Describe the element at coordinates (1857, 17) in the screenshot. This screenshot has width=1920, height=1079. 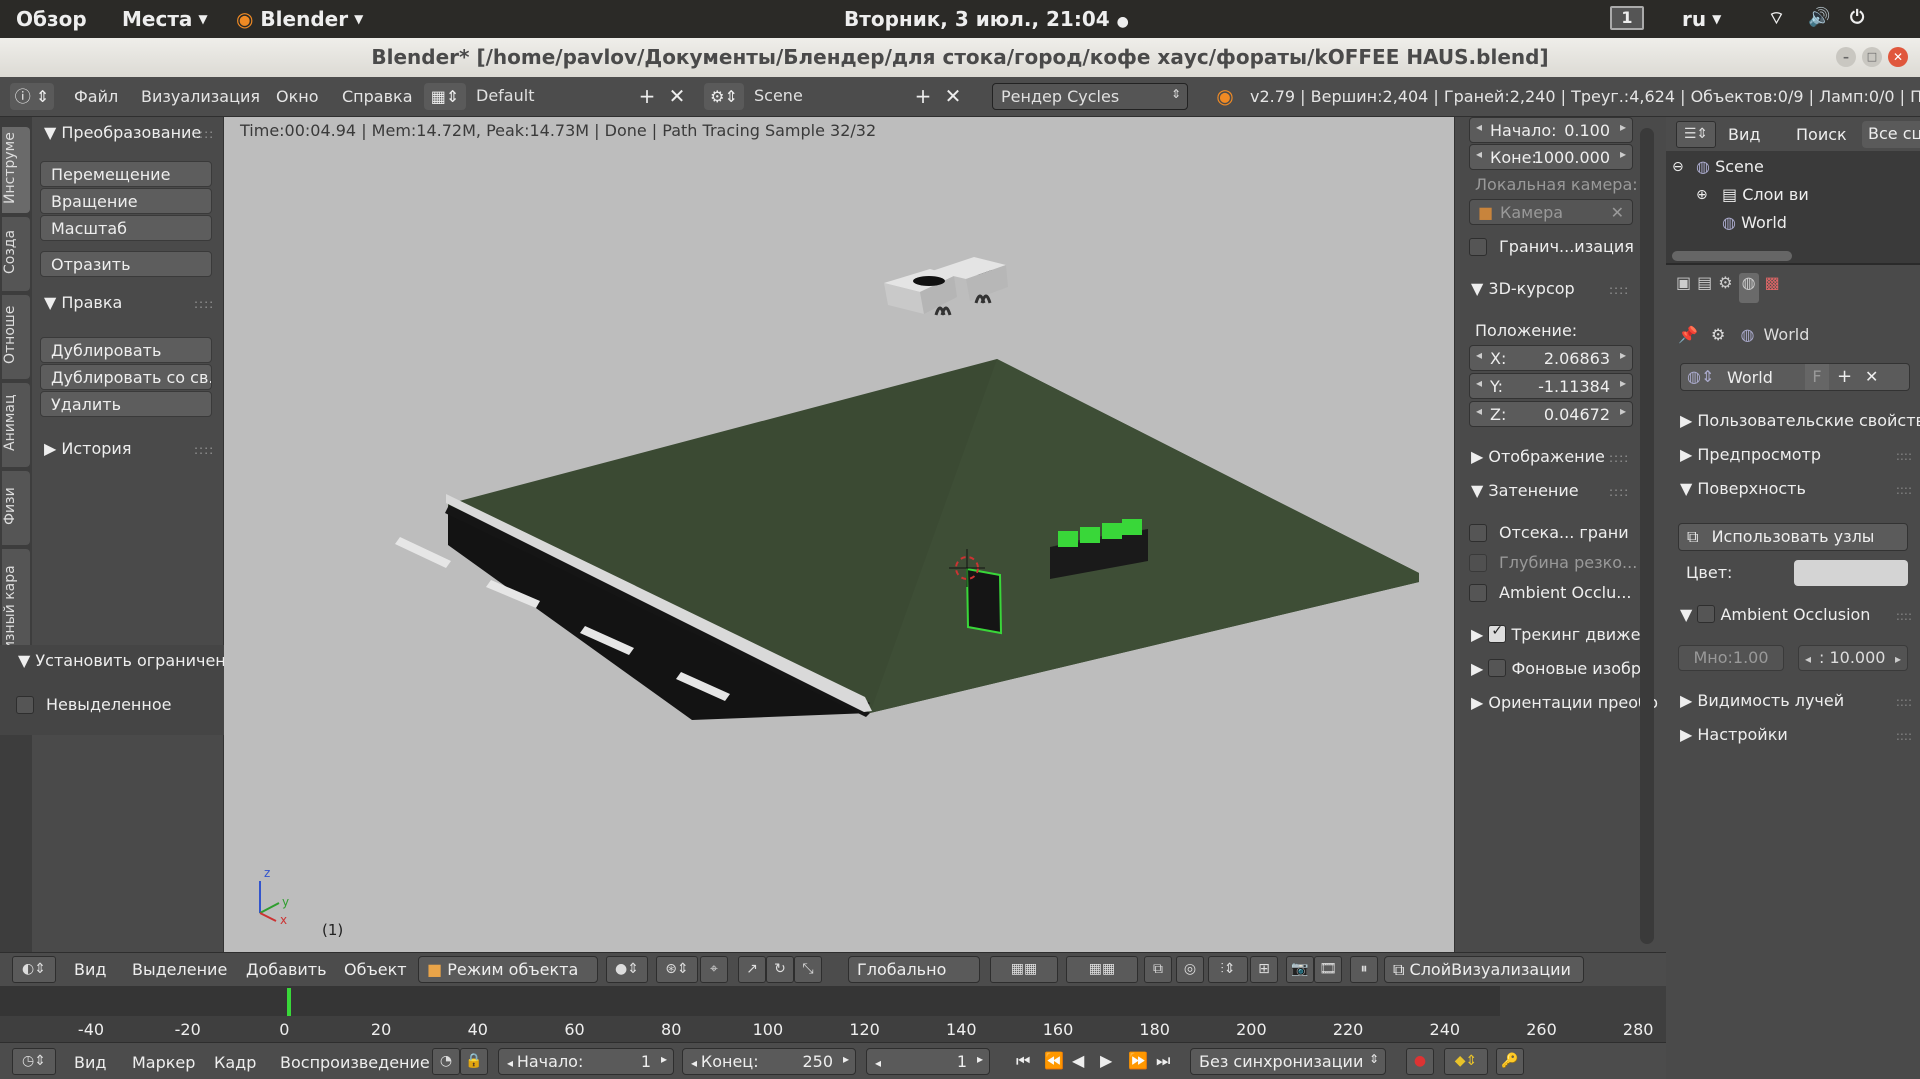
I see `power-icon: ⏻` at that location.